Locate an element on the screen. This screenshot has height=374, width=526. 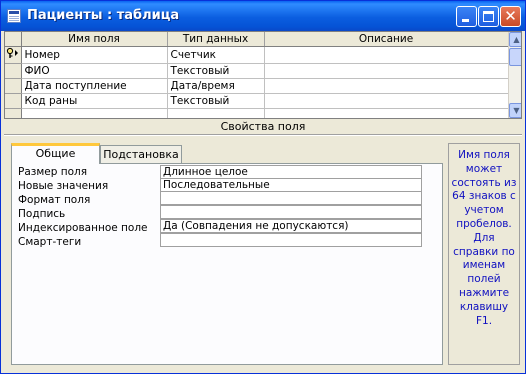
maximize-icon is located at coordinates (488, 16).